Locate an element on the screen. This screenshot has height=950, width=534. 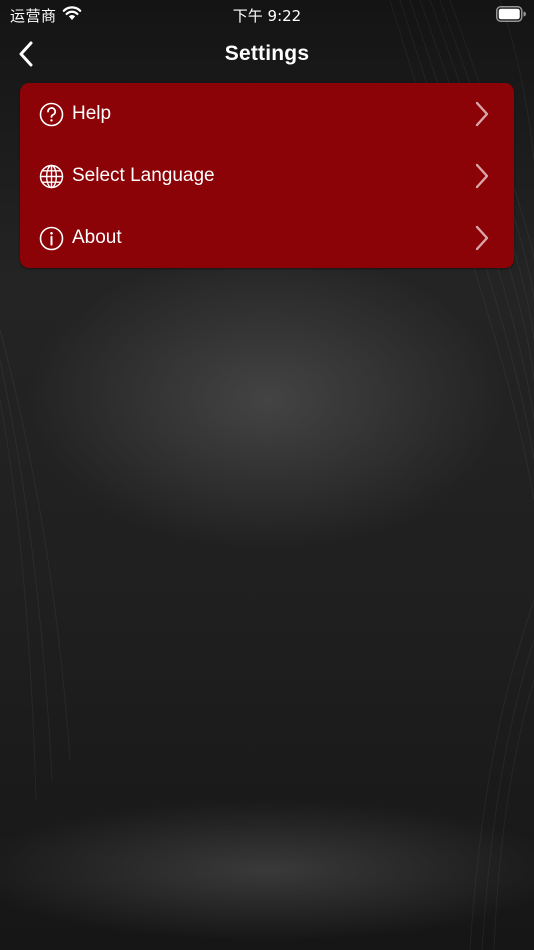
info-circle-icon is located at coordinates (51, 238).